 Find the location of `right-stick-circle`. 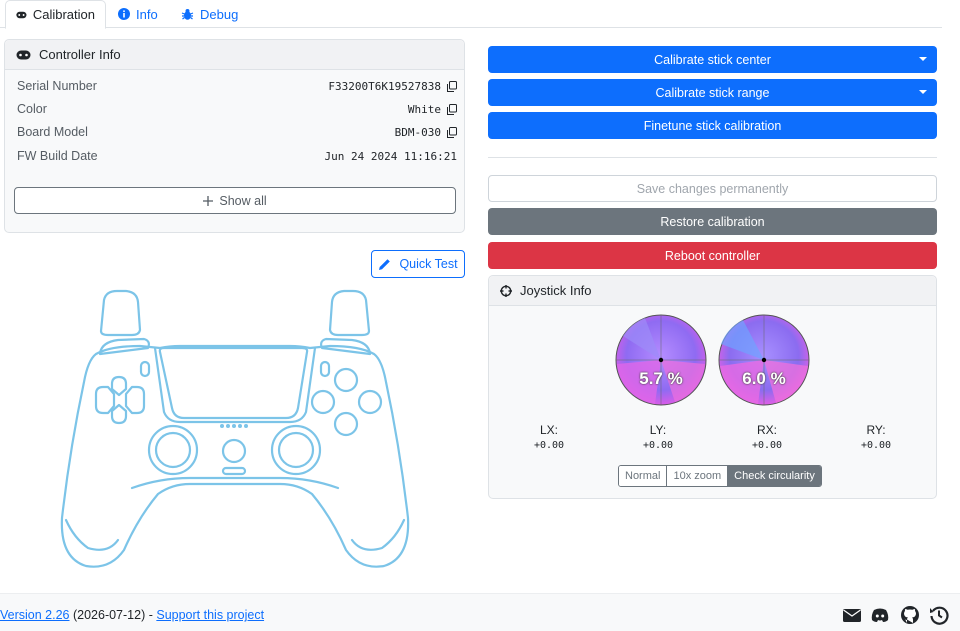

right-stick-circle is located at coordinates (764, 360).